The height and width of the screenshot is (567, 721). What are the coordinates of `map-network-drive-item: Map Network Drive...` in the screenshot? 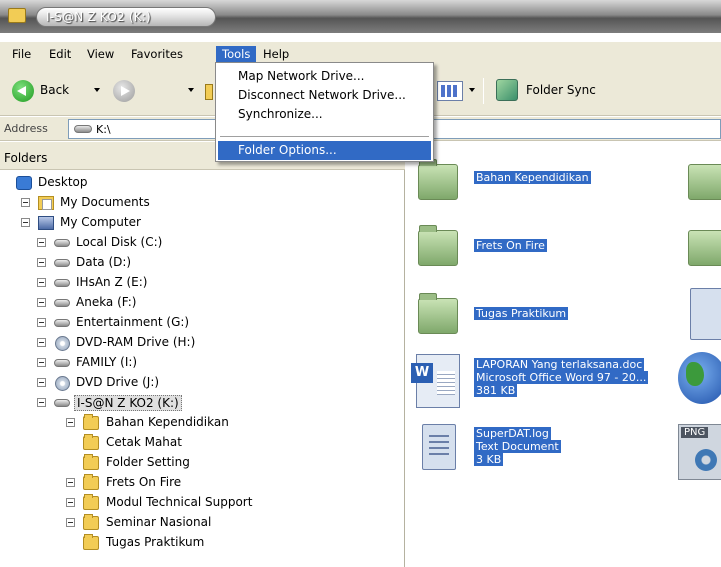 It's located at (324, 76).